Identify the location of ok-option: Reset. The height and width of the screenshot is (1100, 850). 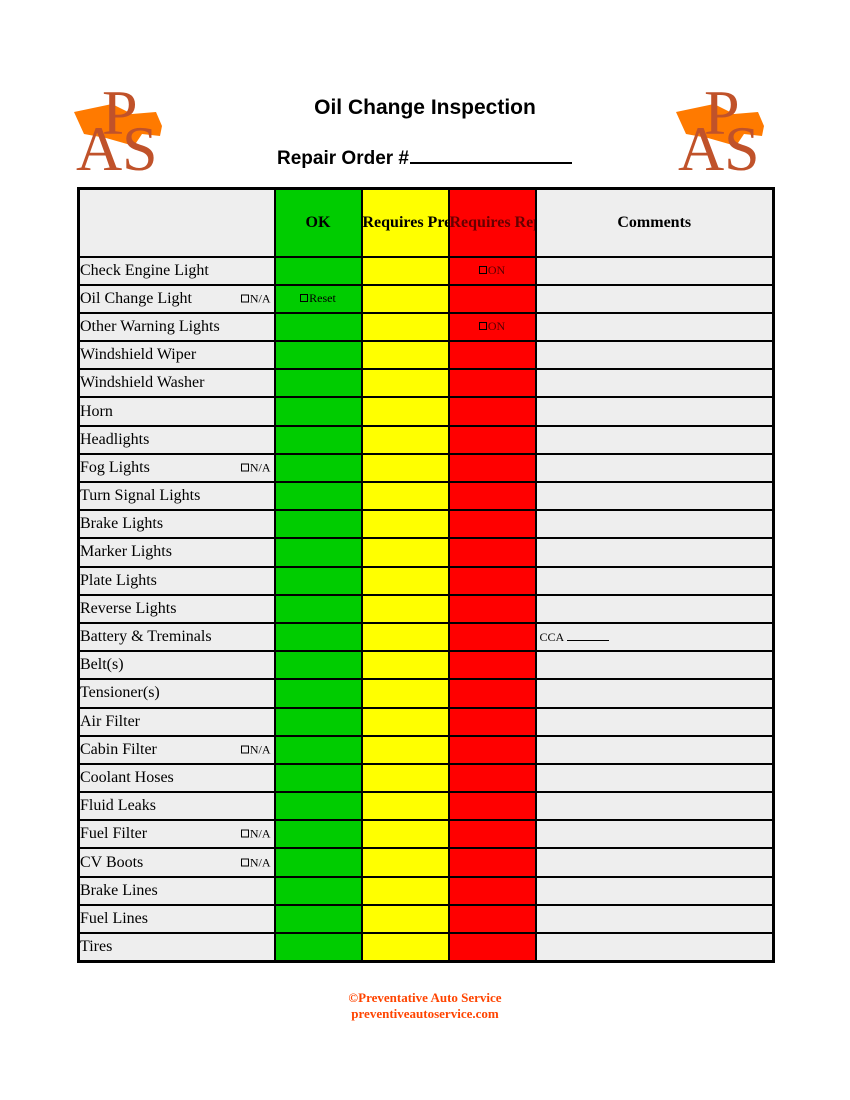
(318, 298).